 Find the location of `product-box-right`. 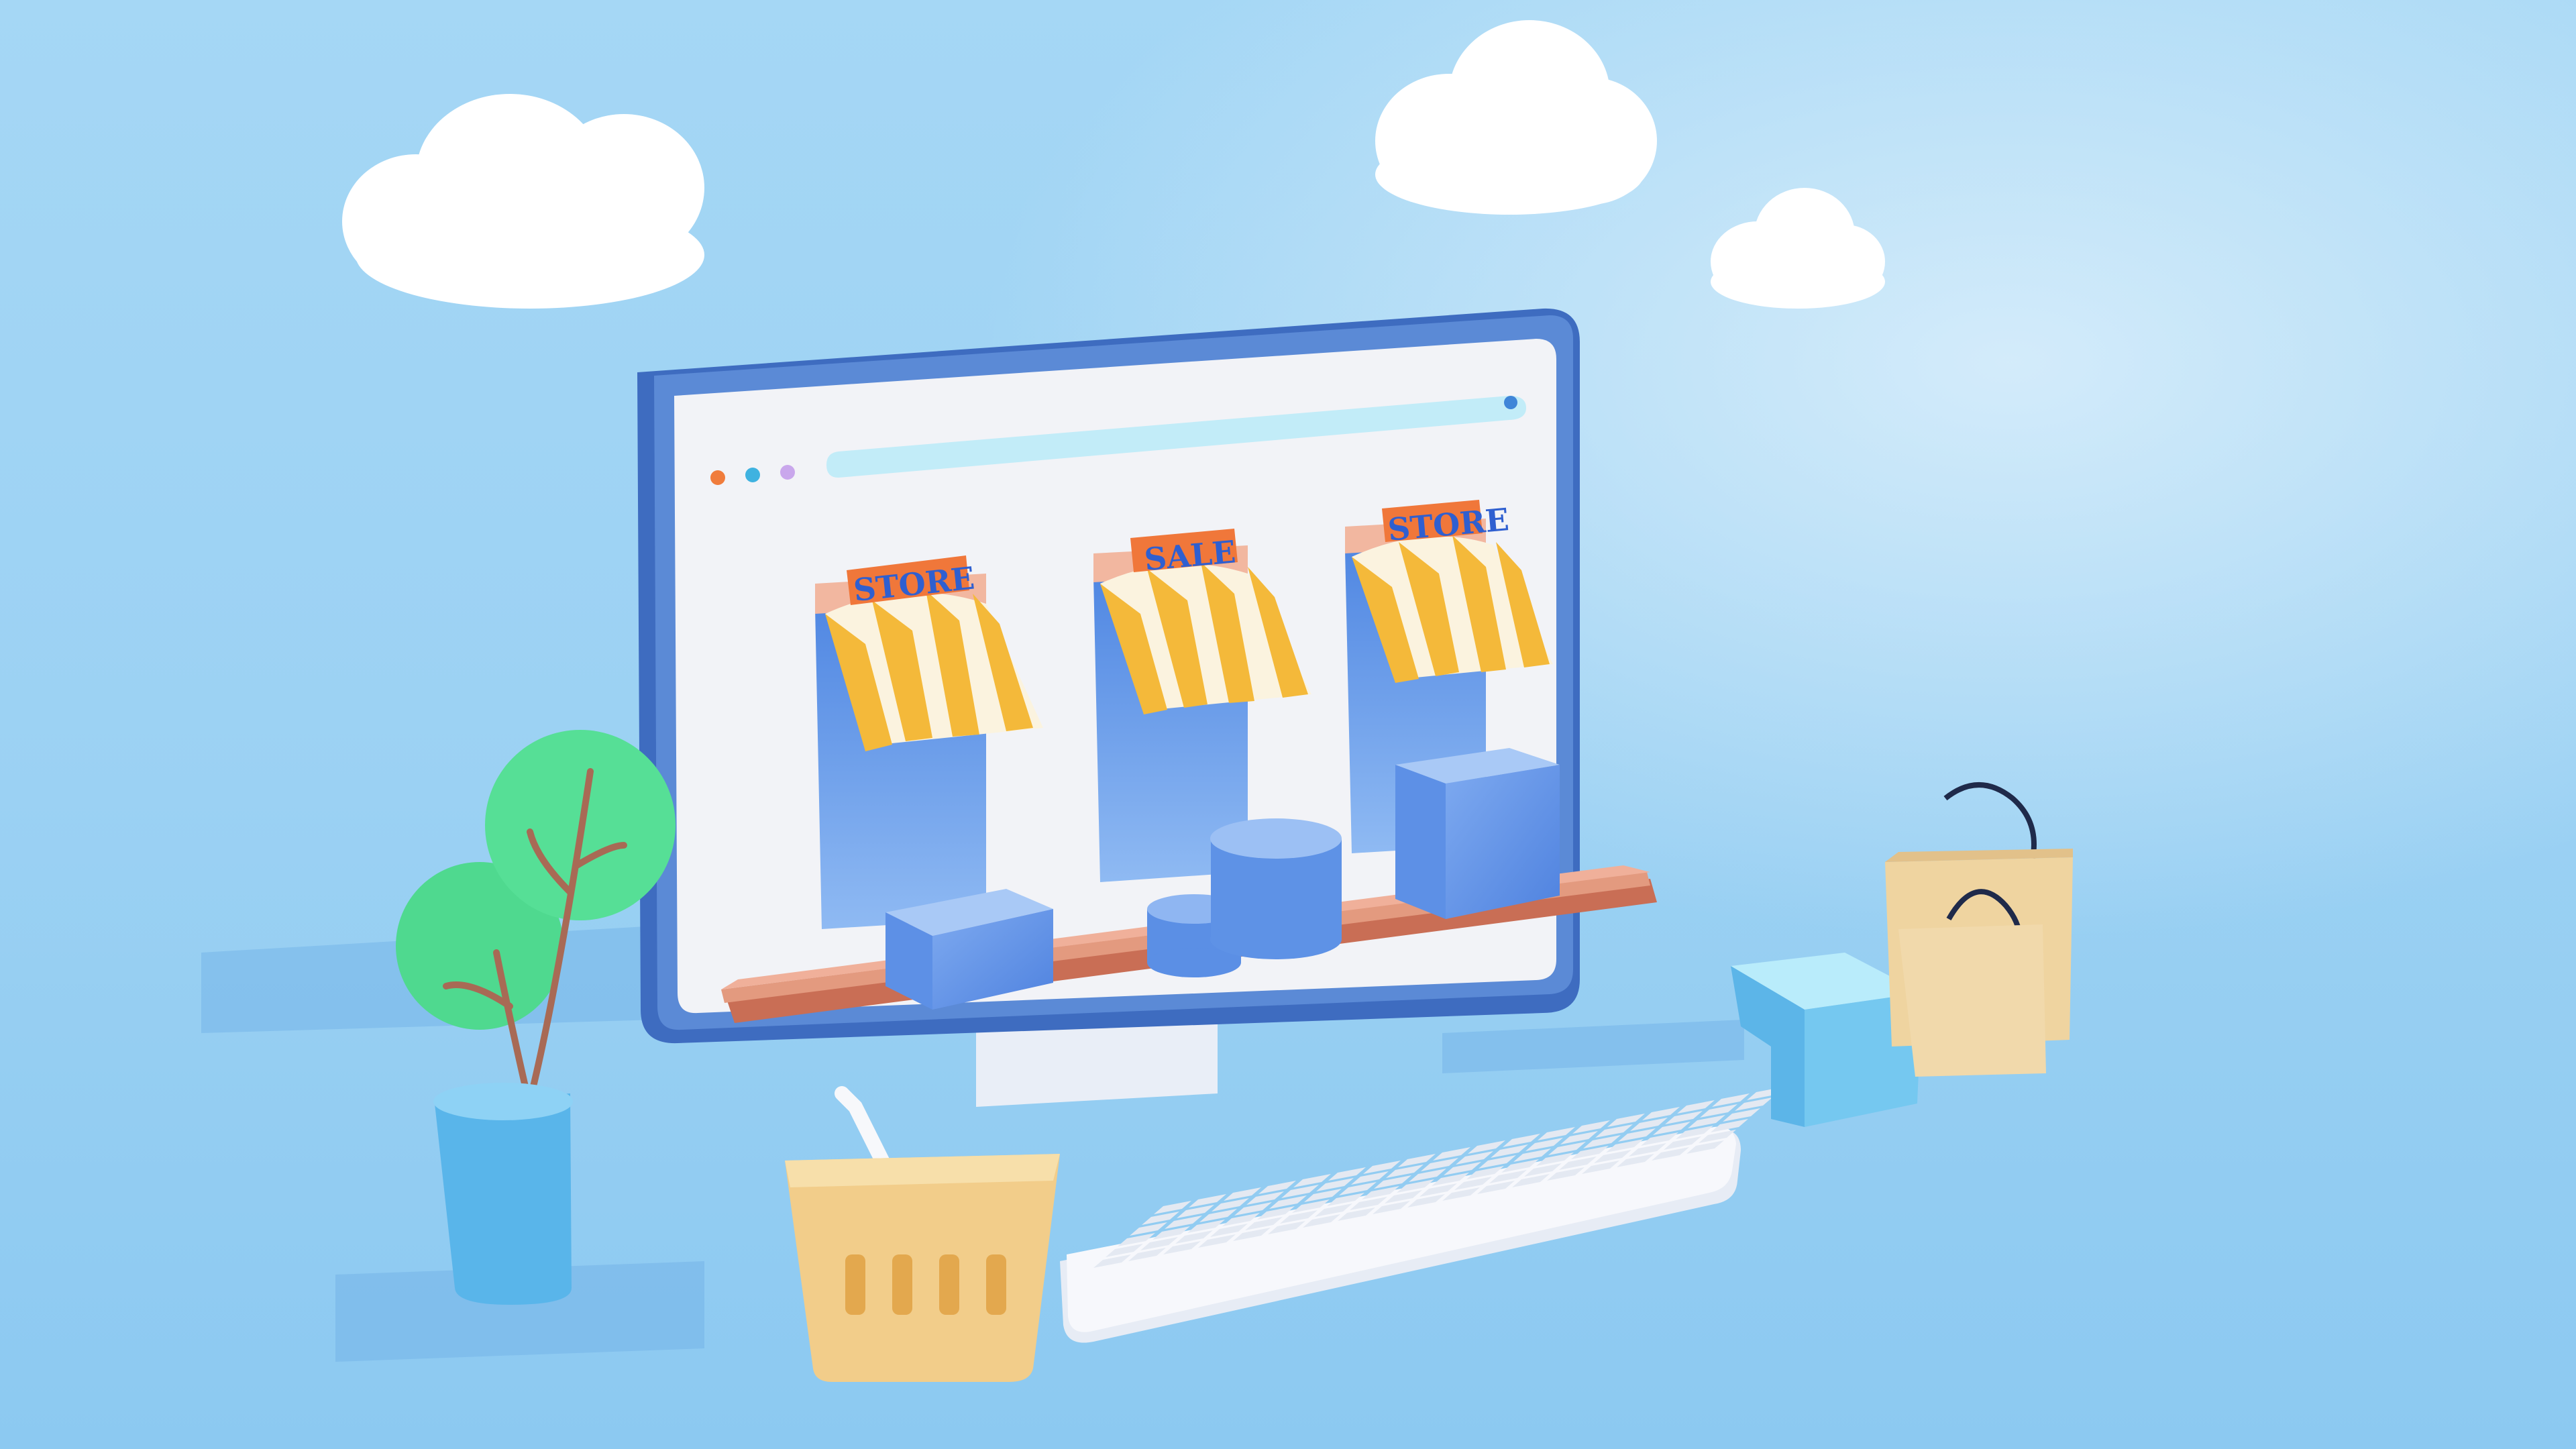

product-box-right is located at coordinates (1477, 833).